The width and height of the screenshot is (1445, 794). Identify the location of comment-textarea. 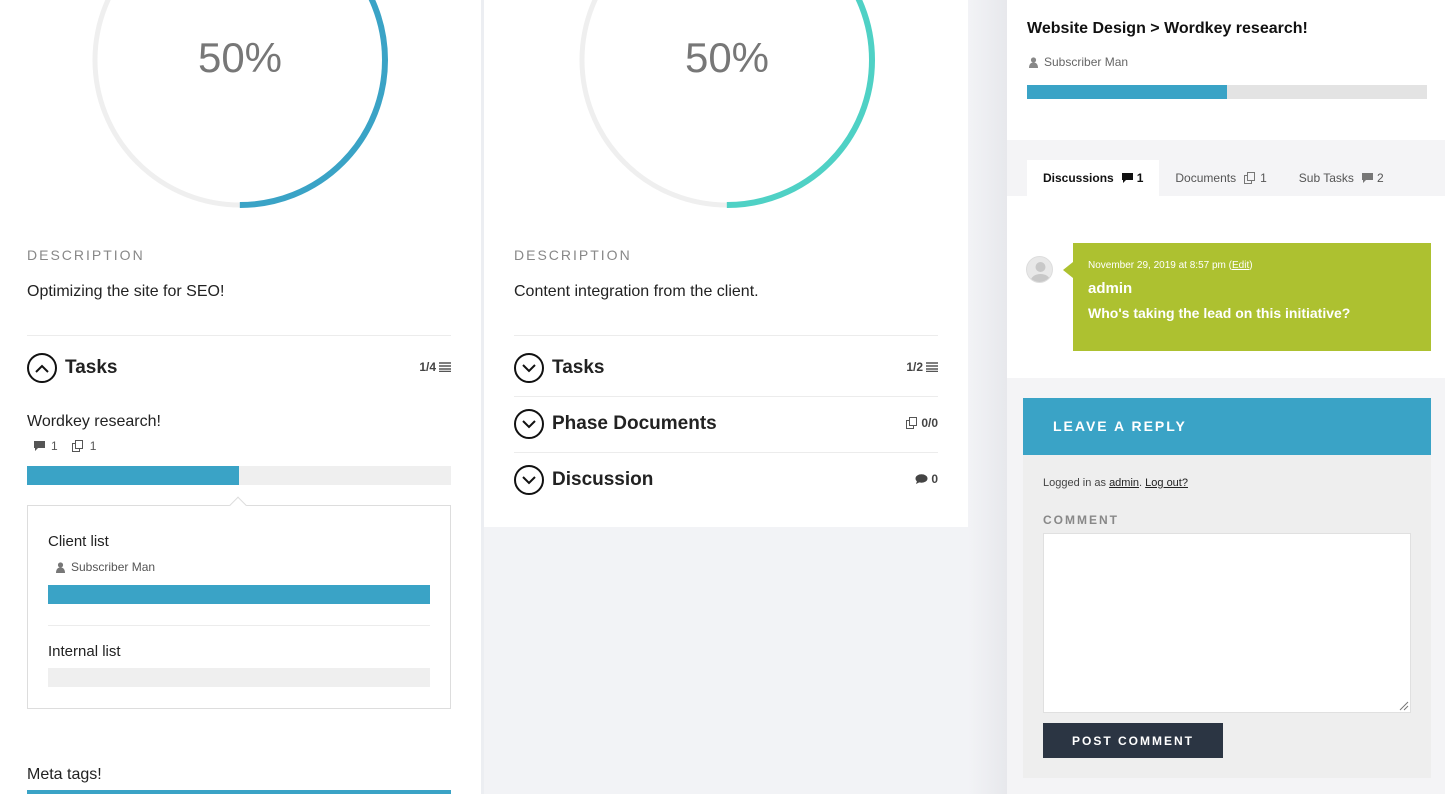
(1227, 623).